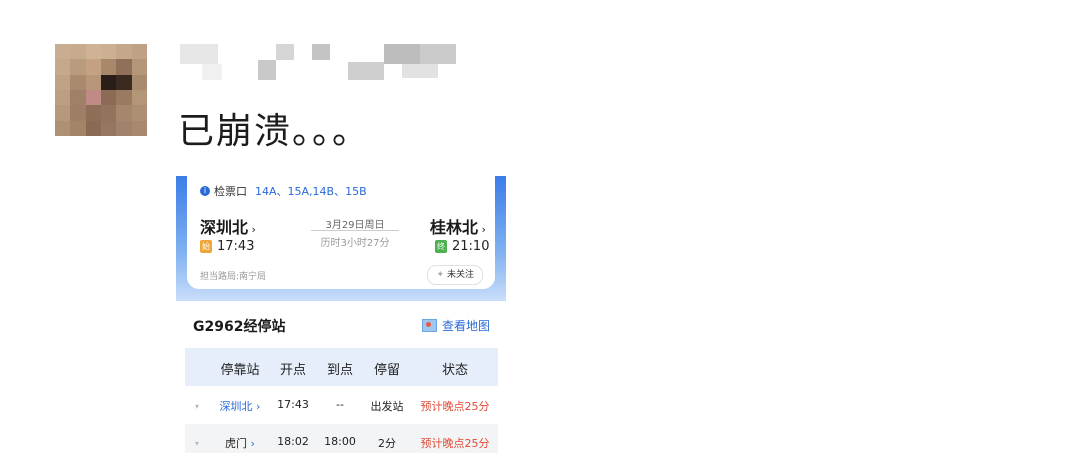  Describe the element at coordinates (386, 370) in the screenshot. I see `col-stay: 停留` at that location.